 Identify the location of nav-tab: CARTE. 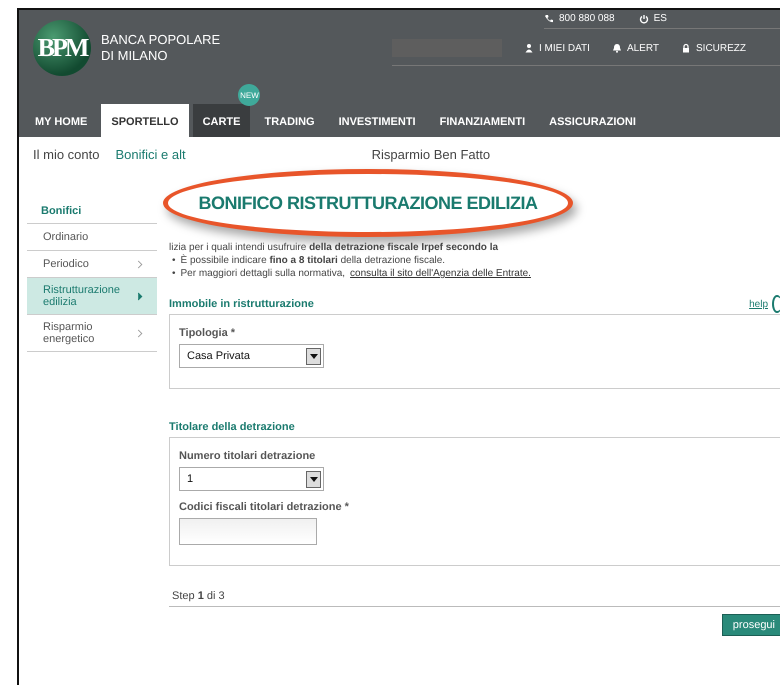
(221, 120).